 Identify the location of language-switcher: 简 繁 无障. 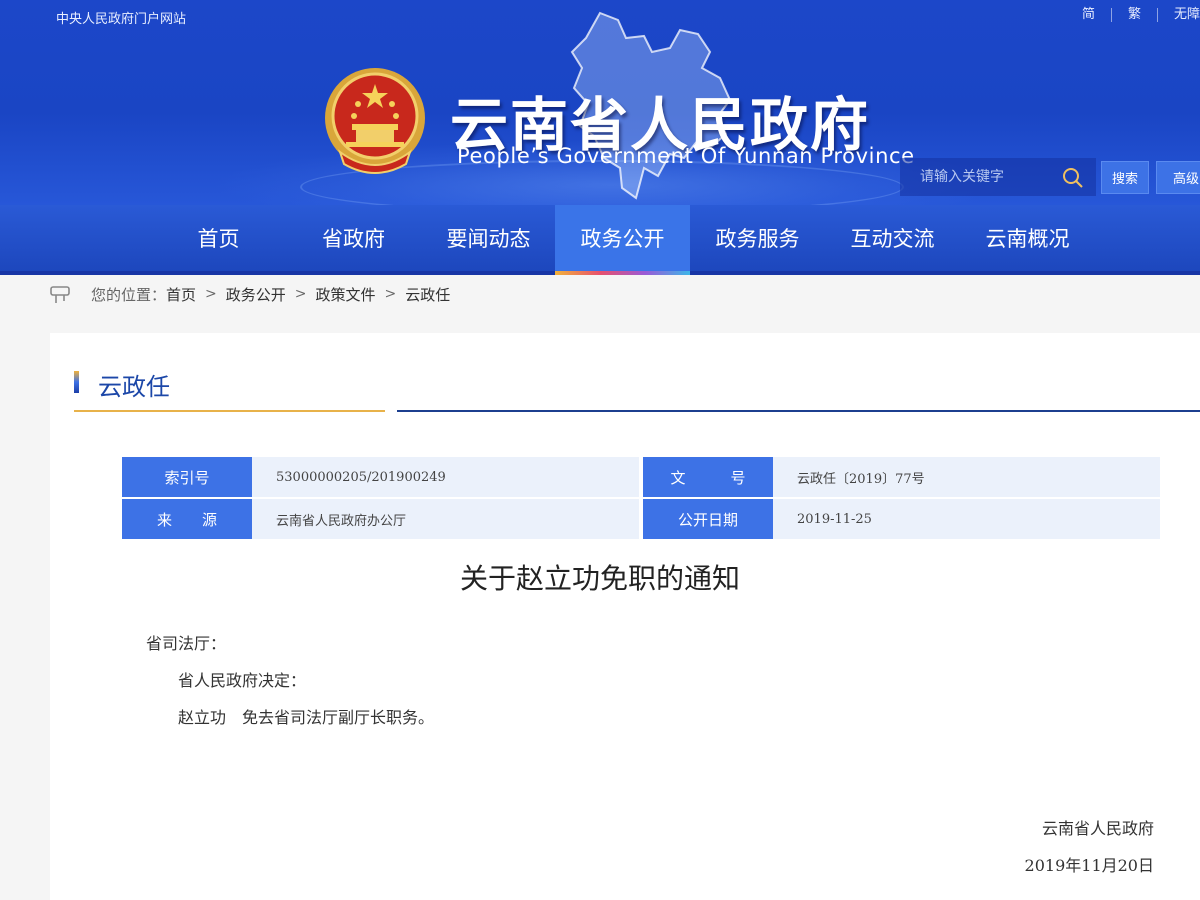
(1133, 15).